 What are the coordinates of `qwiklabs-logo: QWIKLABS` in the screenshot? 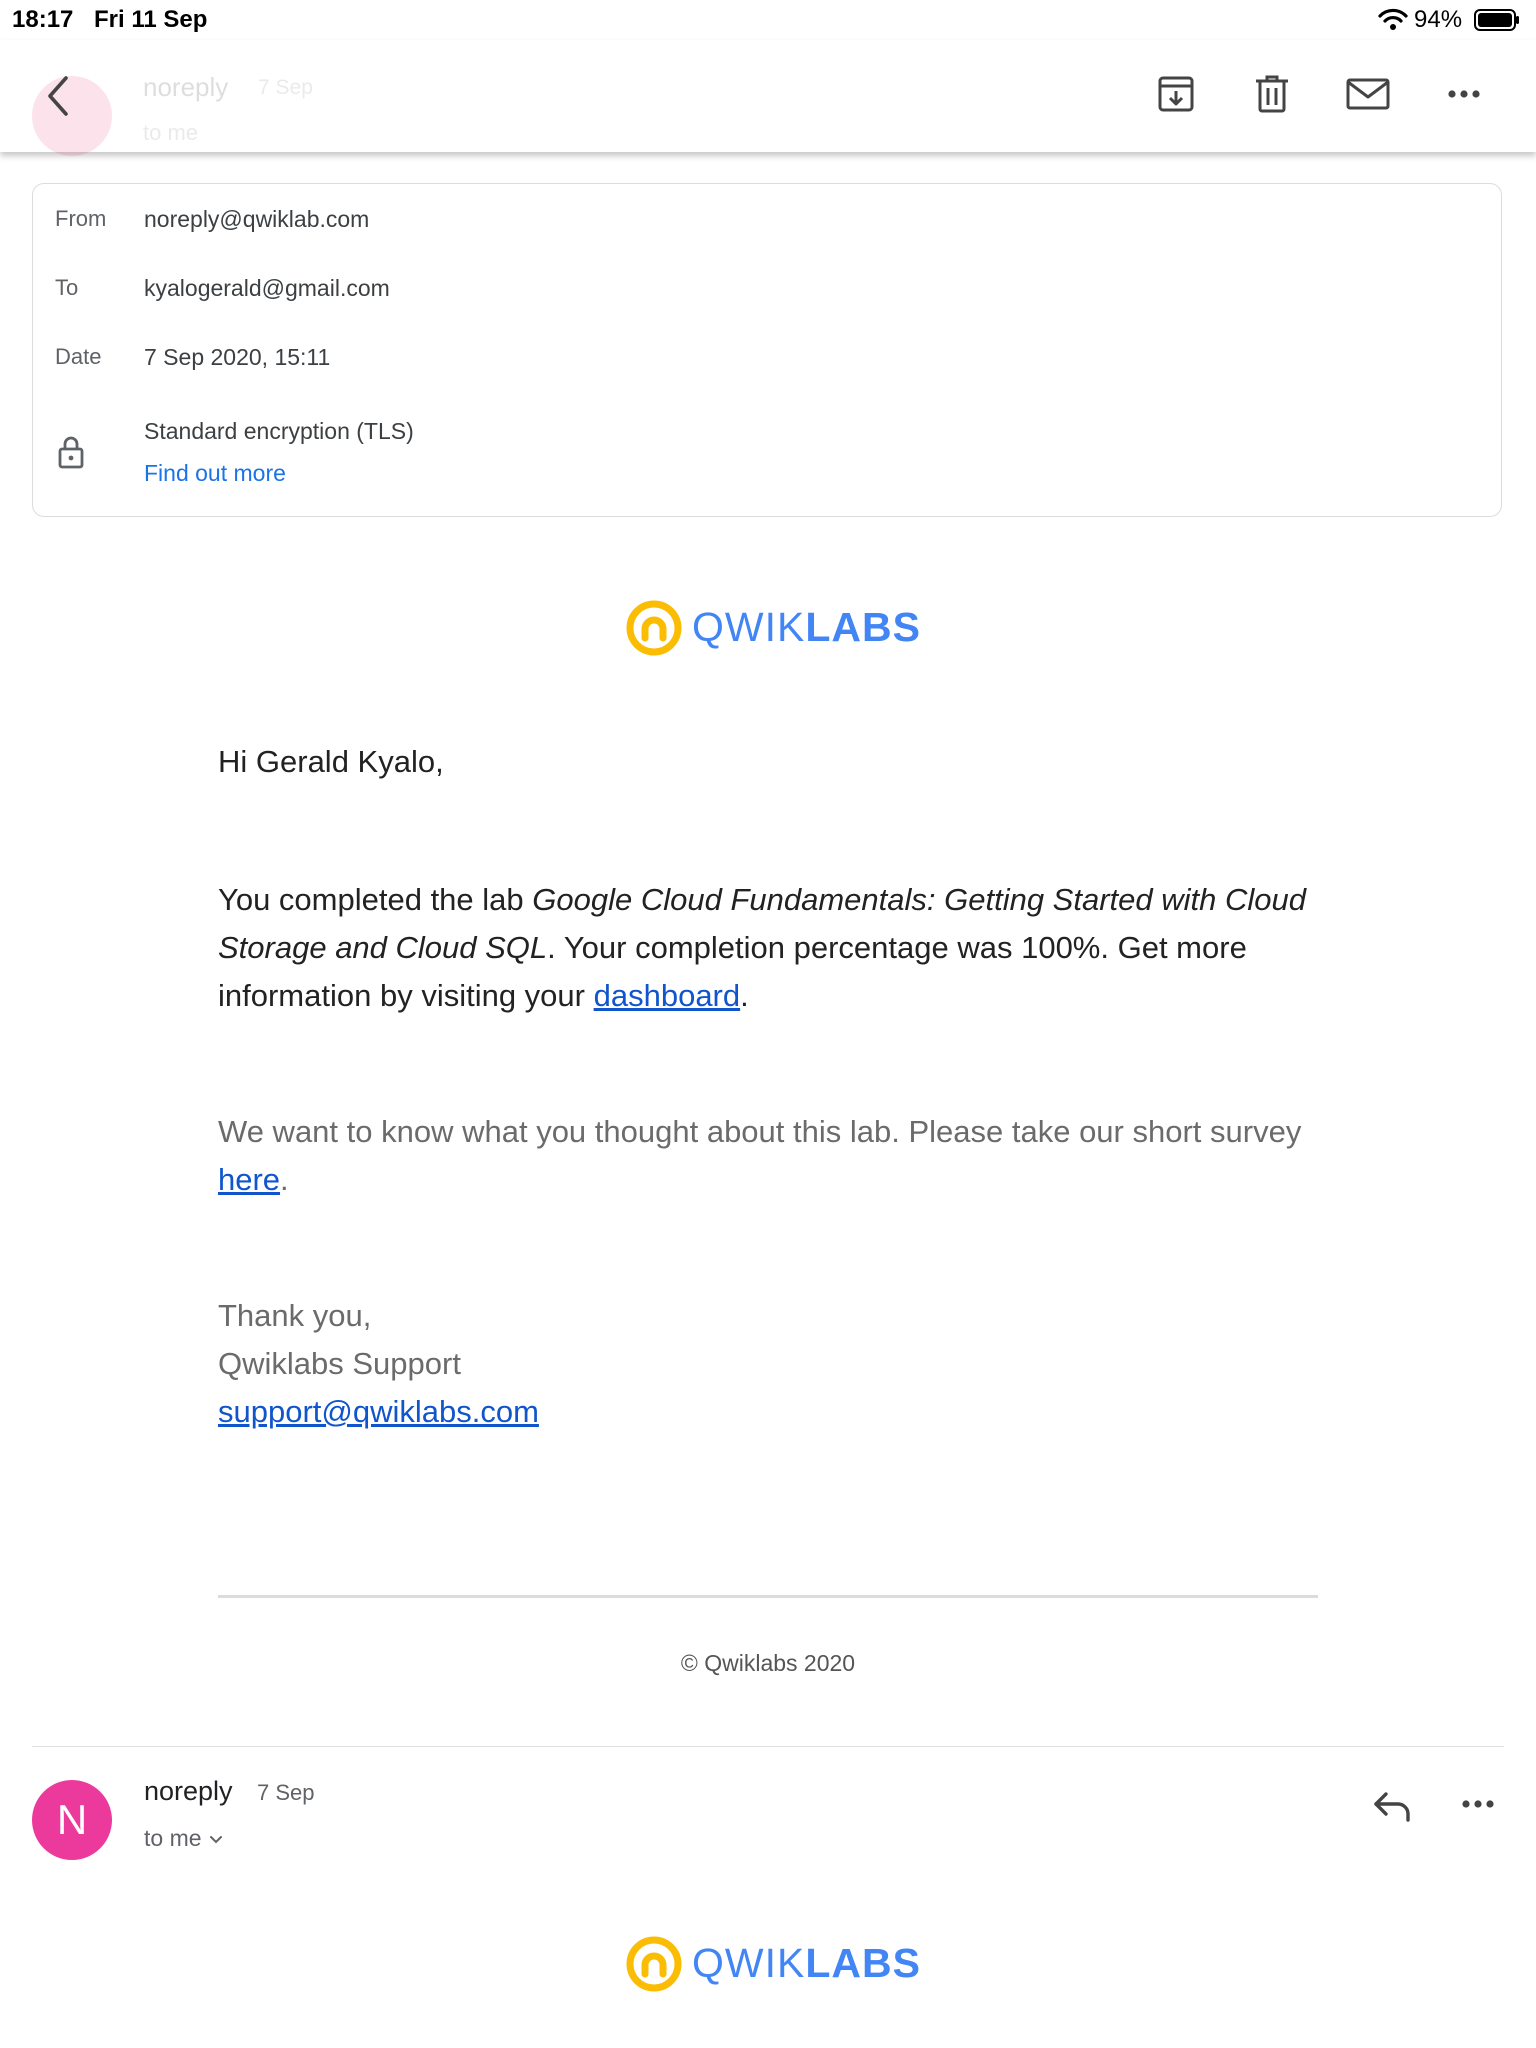 It's located at (776, 628).